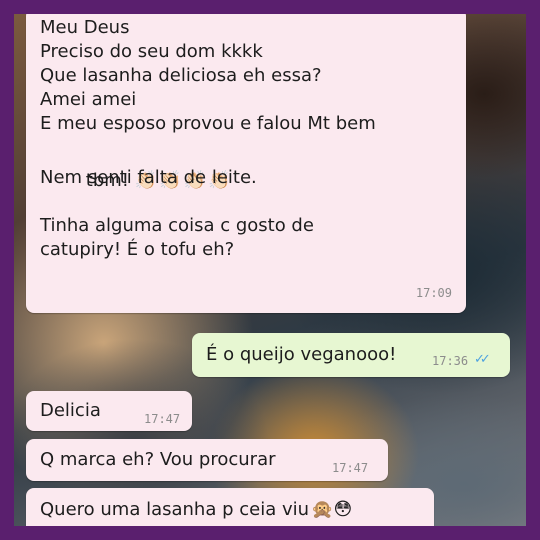 This screenshot has width=540, height=540. What do you see at coordinates (301, 354) in the screenshot?
I see `message-text: É o queijo veganooo!` at bounding box center [301, 354].